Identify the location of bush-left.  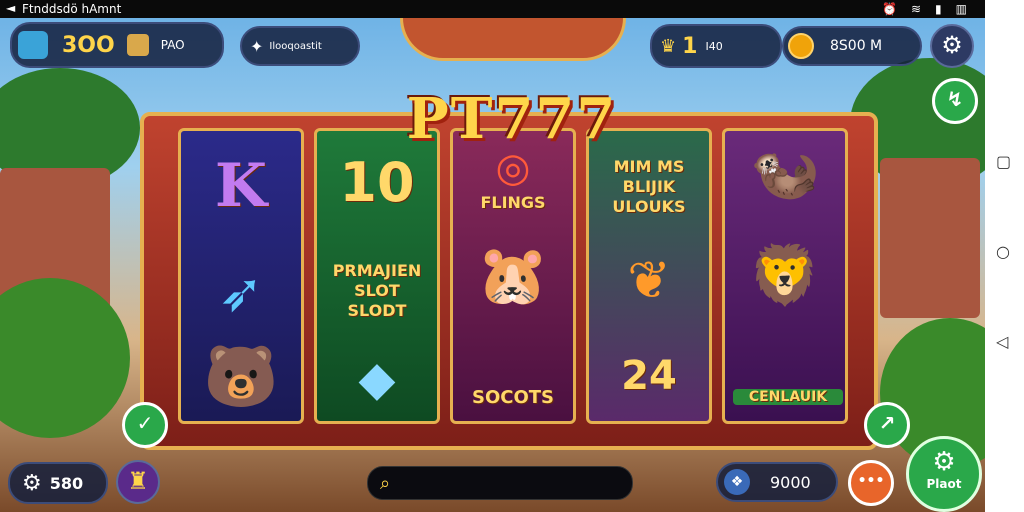
(65, 358).